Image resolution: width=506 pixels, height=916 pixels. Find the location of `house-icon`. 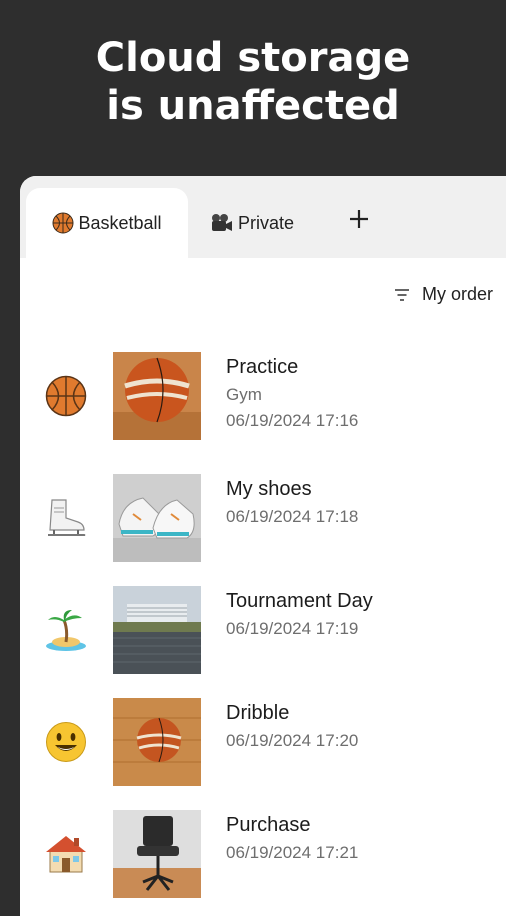

house-icon is located at coordinates (66, 854).